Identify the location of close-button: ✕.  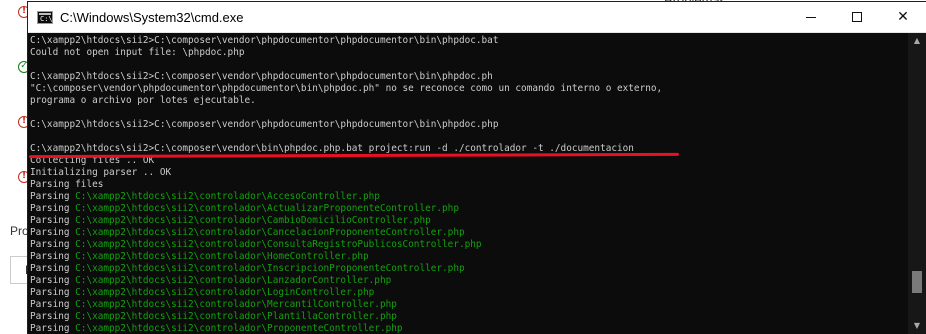
(903, 17).